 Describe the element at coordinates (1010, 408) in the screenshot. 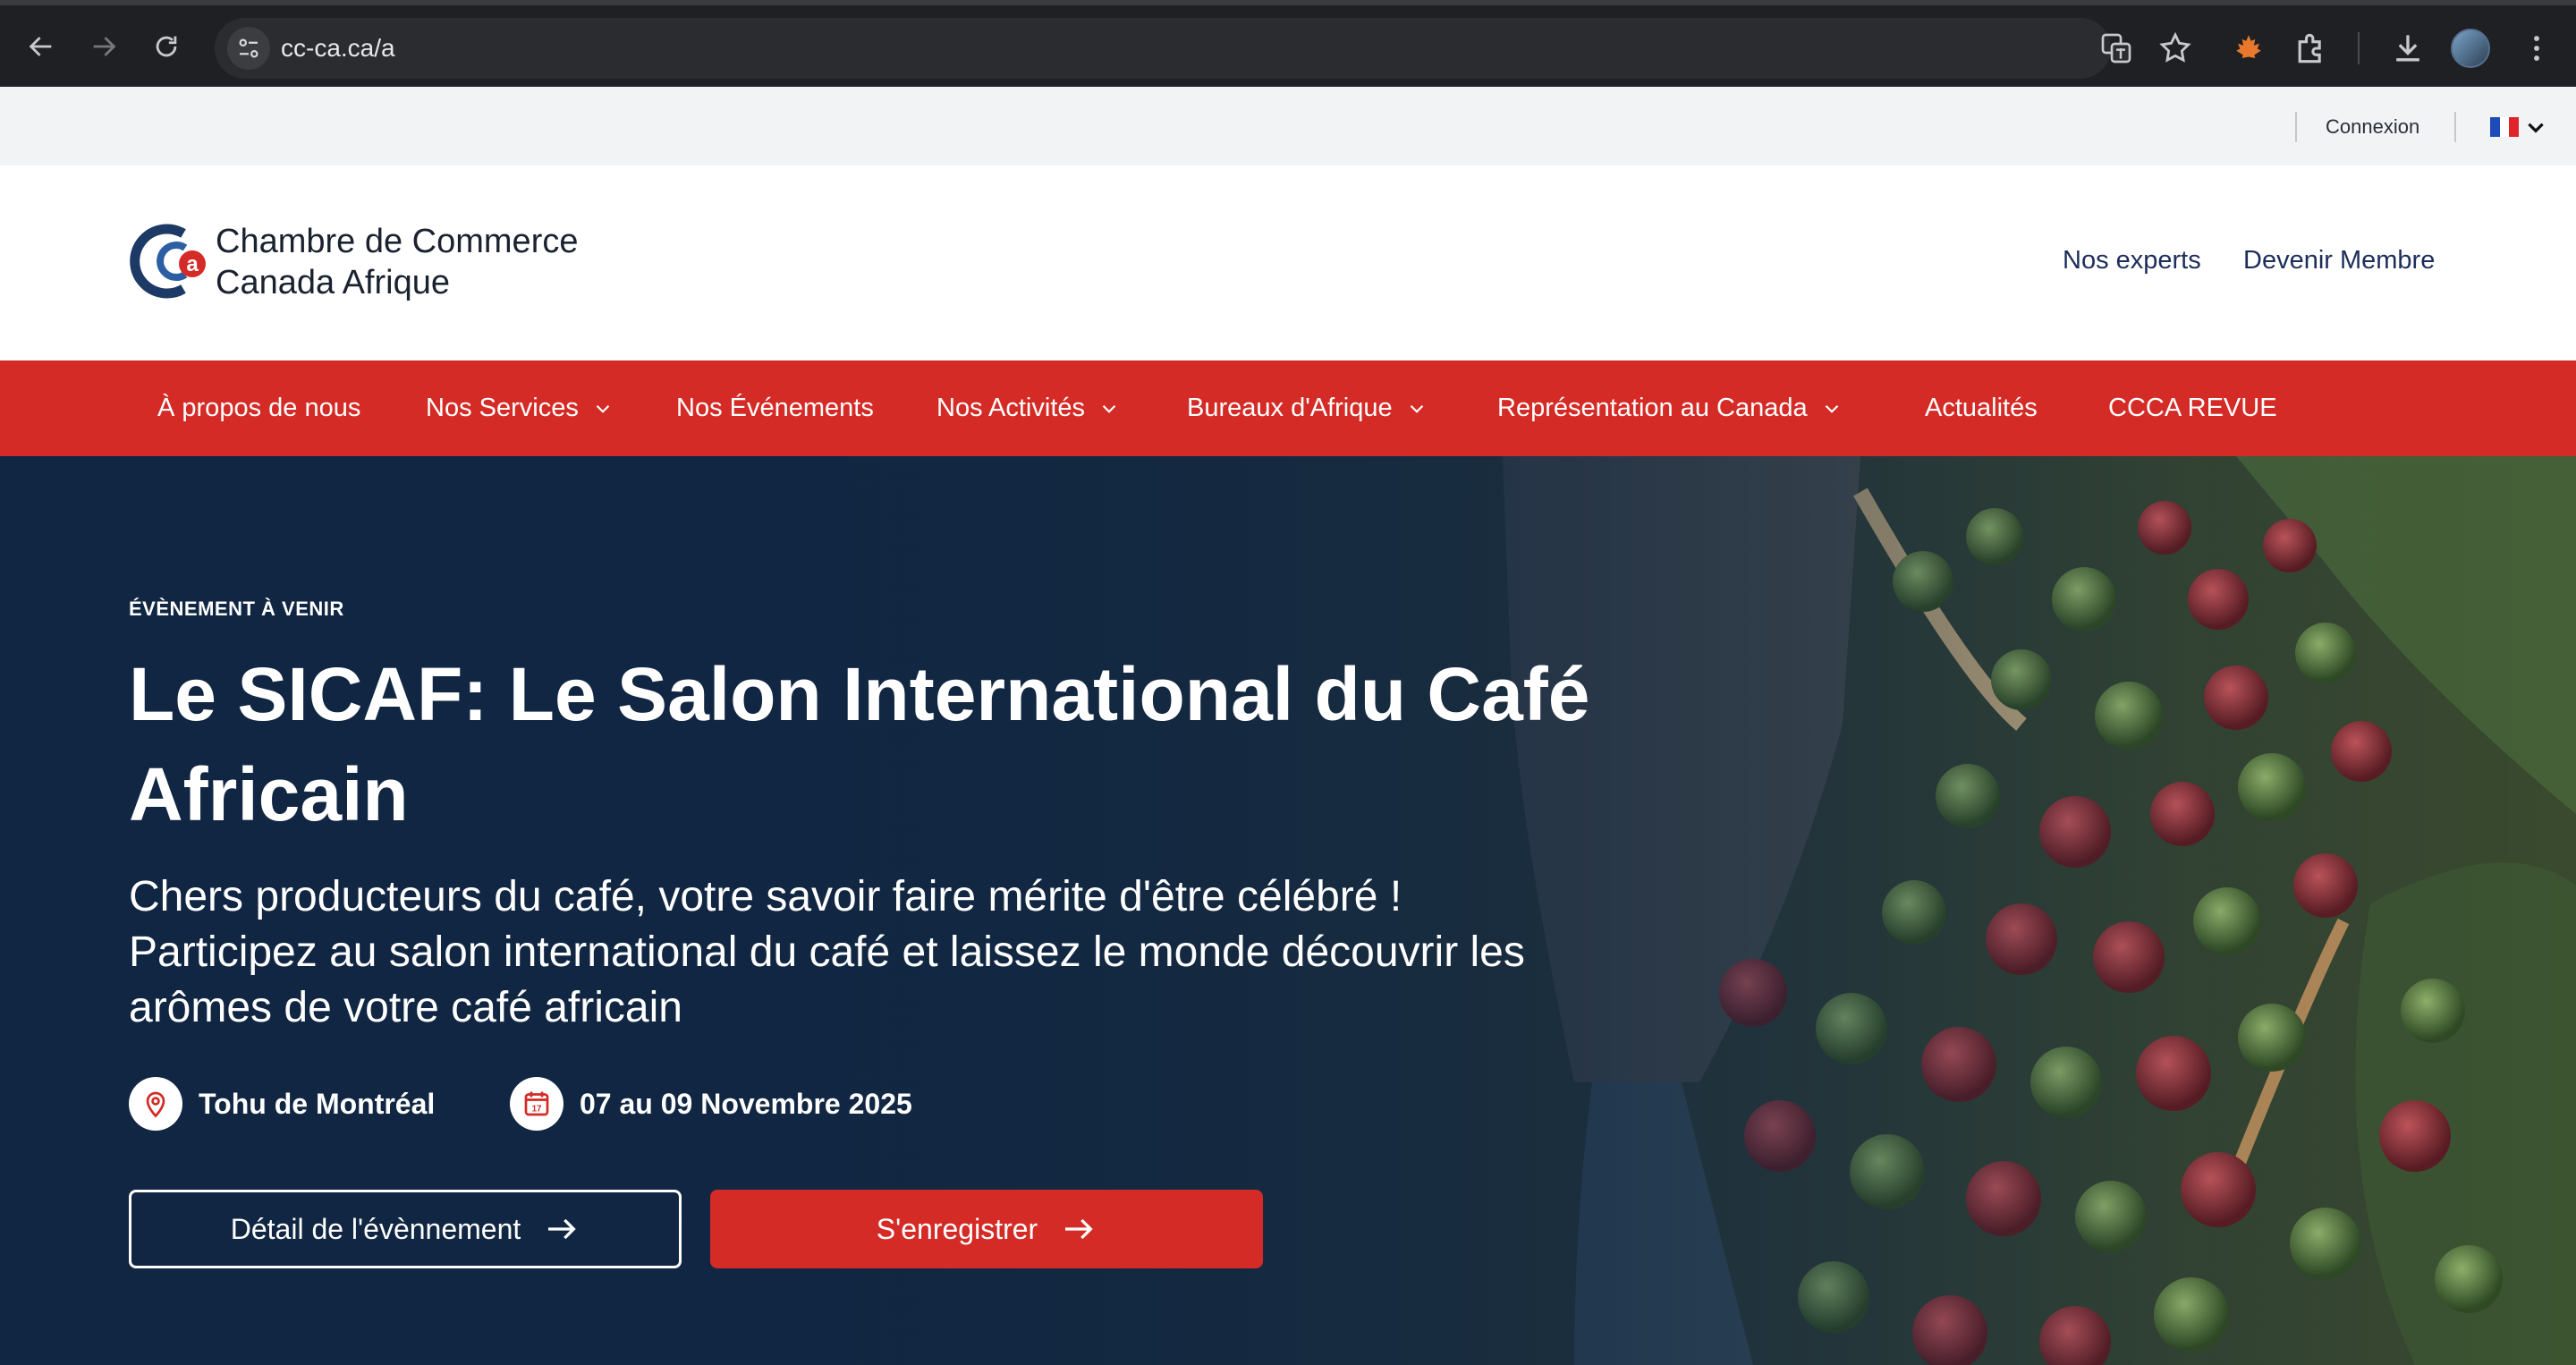

I see `nav-item-label: Nos Activités` at that location.